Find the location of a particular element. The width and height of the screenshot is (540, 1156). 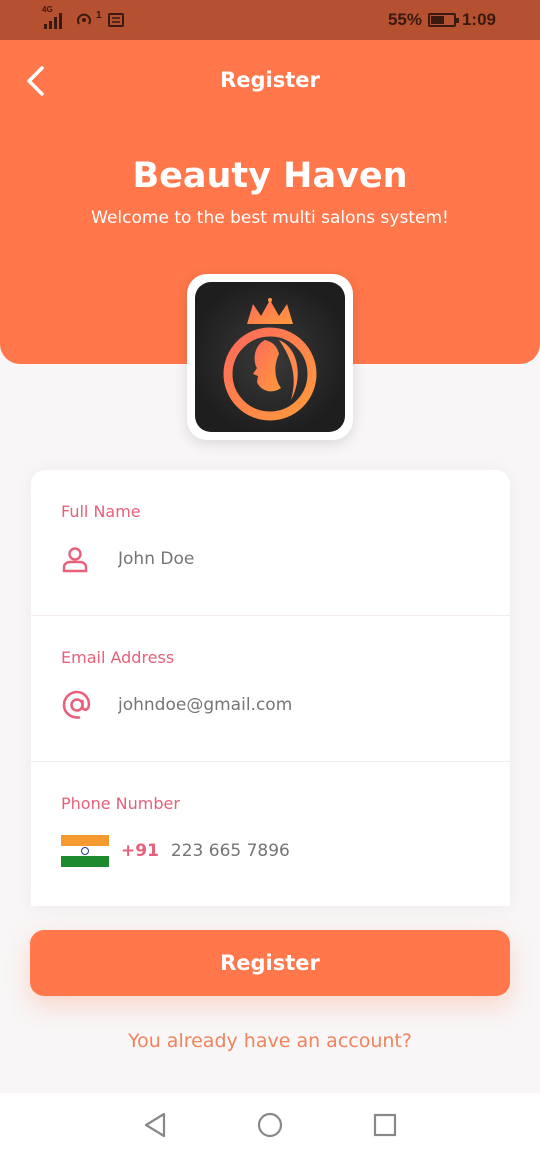

india-flag-icon is located at coordinates (85, 851).